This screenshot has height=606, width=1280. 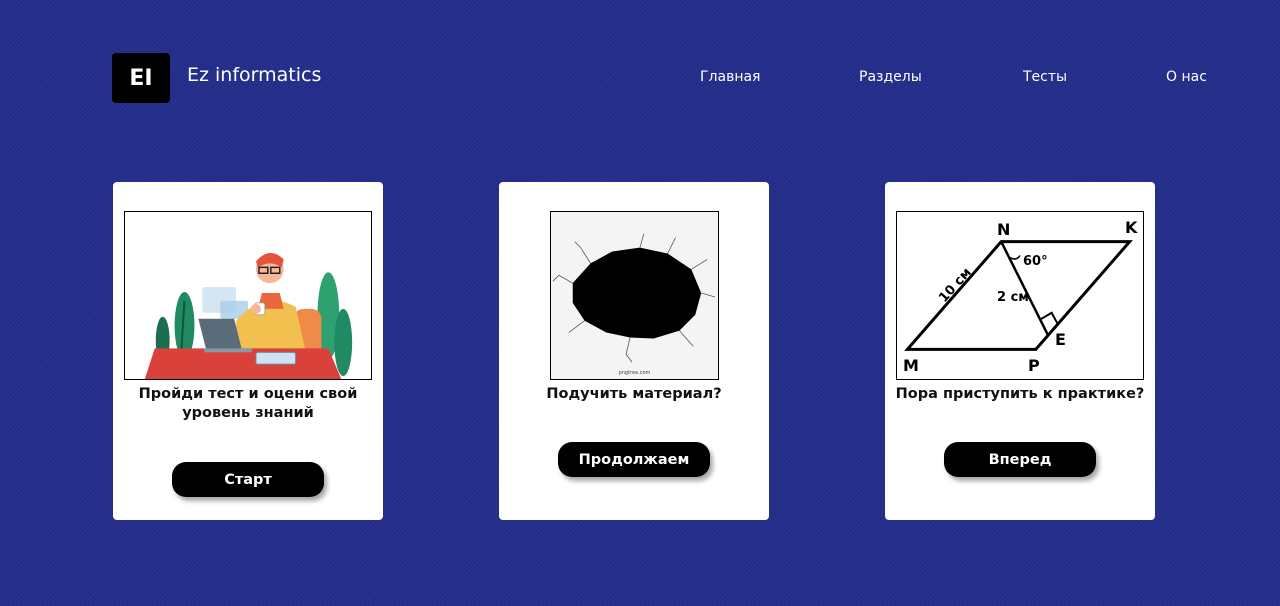 What do you see at coordinates (634, 295) in the screenshot?
I see `black-hole-in-wall-image: pngtree.com` at bounding box center [634, 295].